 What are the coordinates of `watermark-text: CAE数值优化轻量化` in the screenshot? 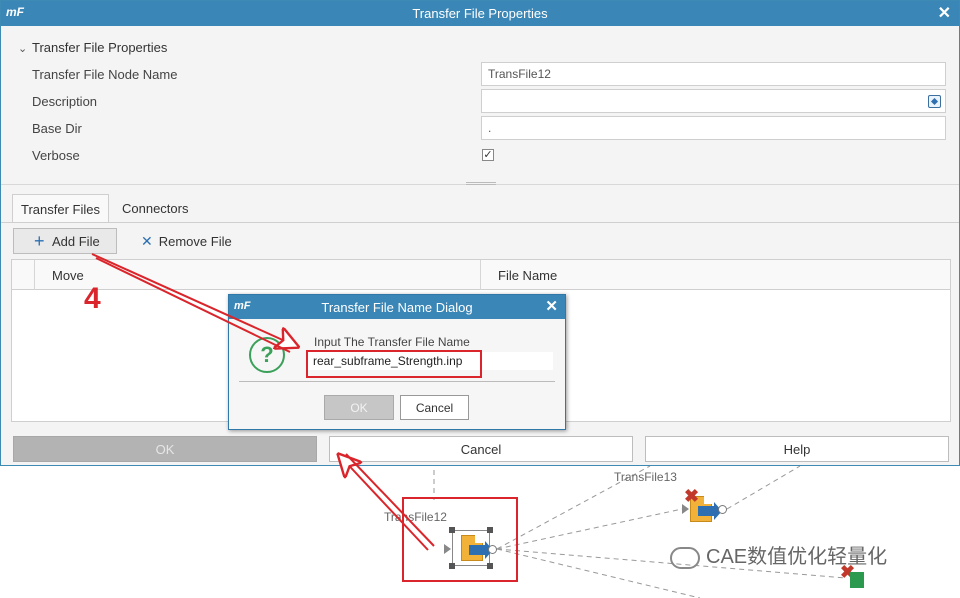 It's located at (797, 557).